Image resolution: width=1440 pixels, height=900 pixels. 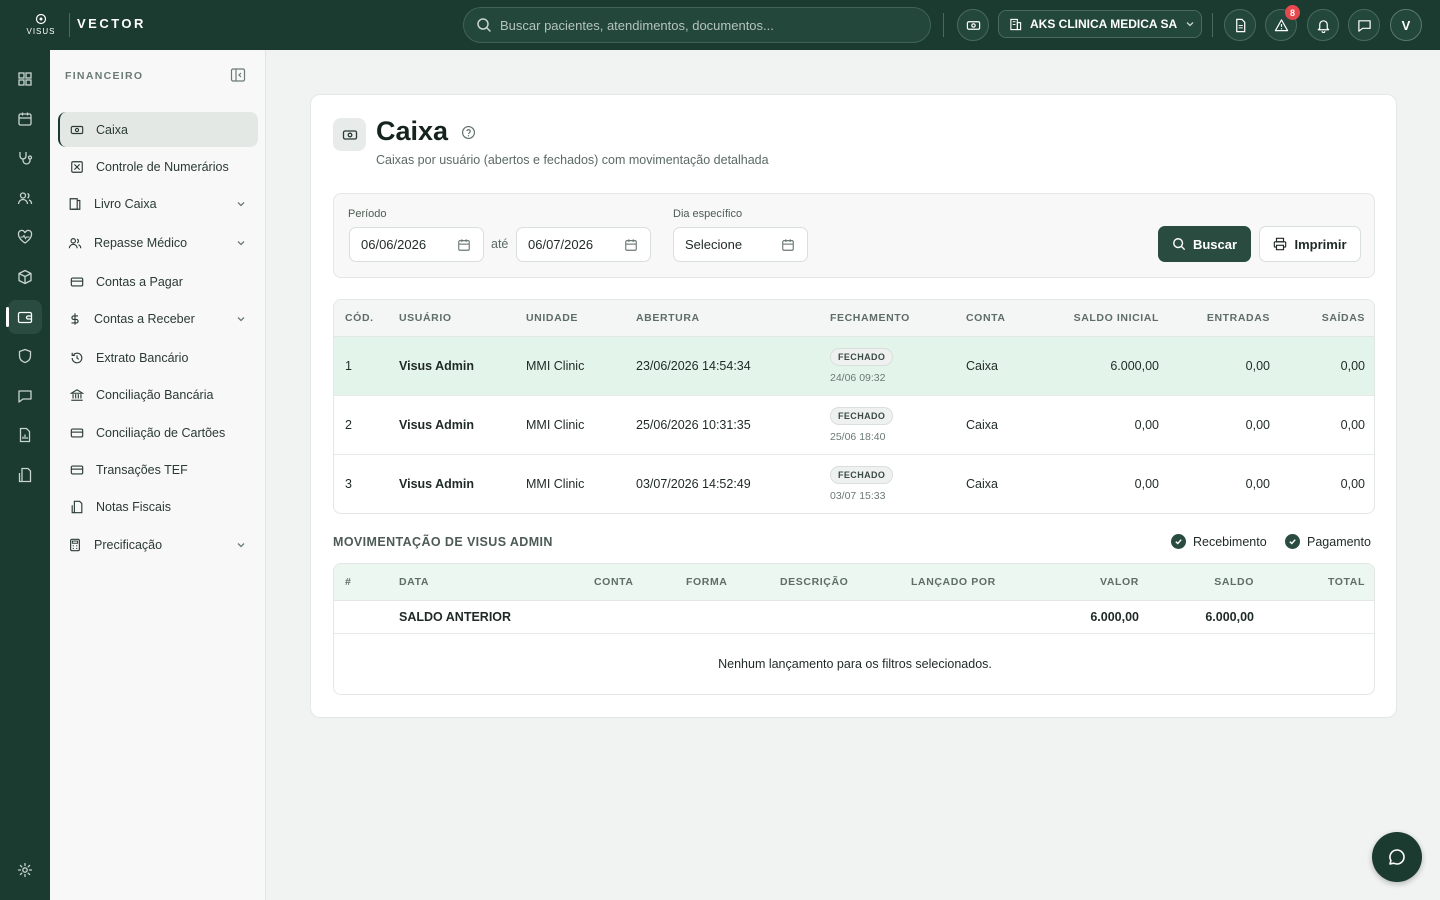 I want to click on sidebar-item-contas-receber: Contas a Receber, so click(x=158, y=318).